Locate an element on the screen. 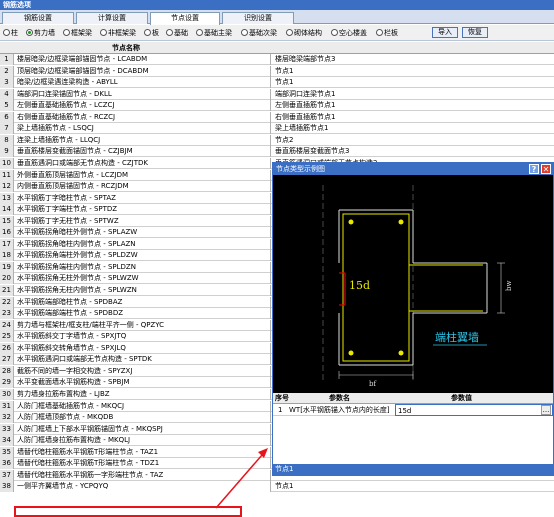  tab-node-settings: 节点设置 is located at coordinates (185, 18).